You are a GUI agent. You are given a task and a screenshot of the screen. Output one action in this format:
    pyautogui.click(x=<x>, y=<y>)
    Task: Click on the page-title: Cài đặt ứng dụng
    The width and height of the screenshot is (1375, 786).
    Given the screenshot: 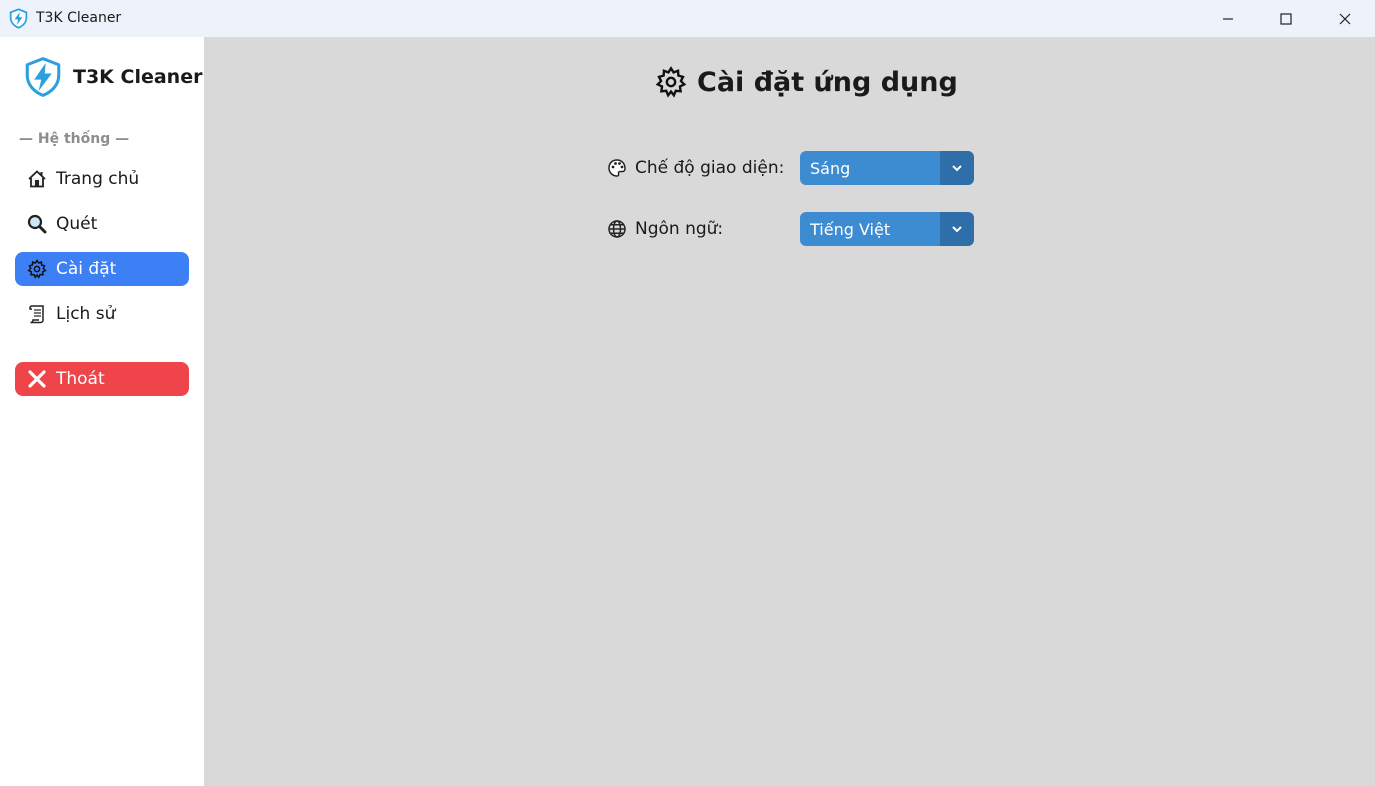 What is the action you would take?
    pyautogui.click(x=806, y=82)
    